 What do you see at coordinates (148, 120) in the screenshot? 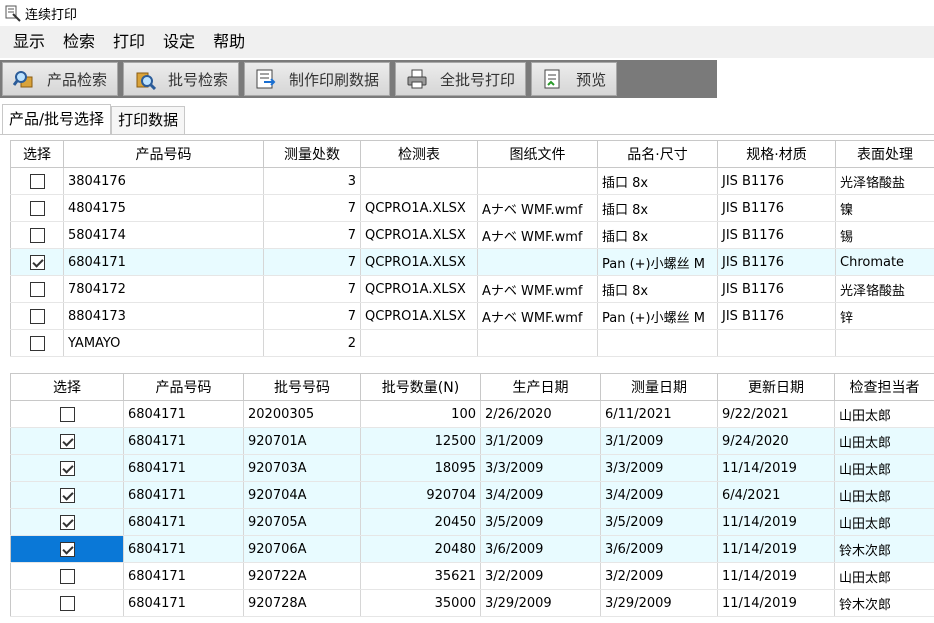
I see `tab-print-data: 打印数据` at bounding box center [148, 120].